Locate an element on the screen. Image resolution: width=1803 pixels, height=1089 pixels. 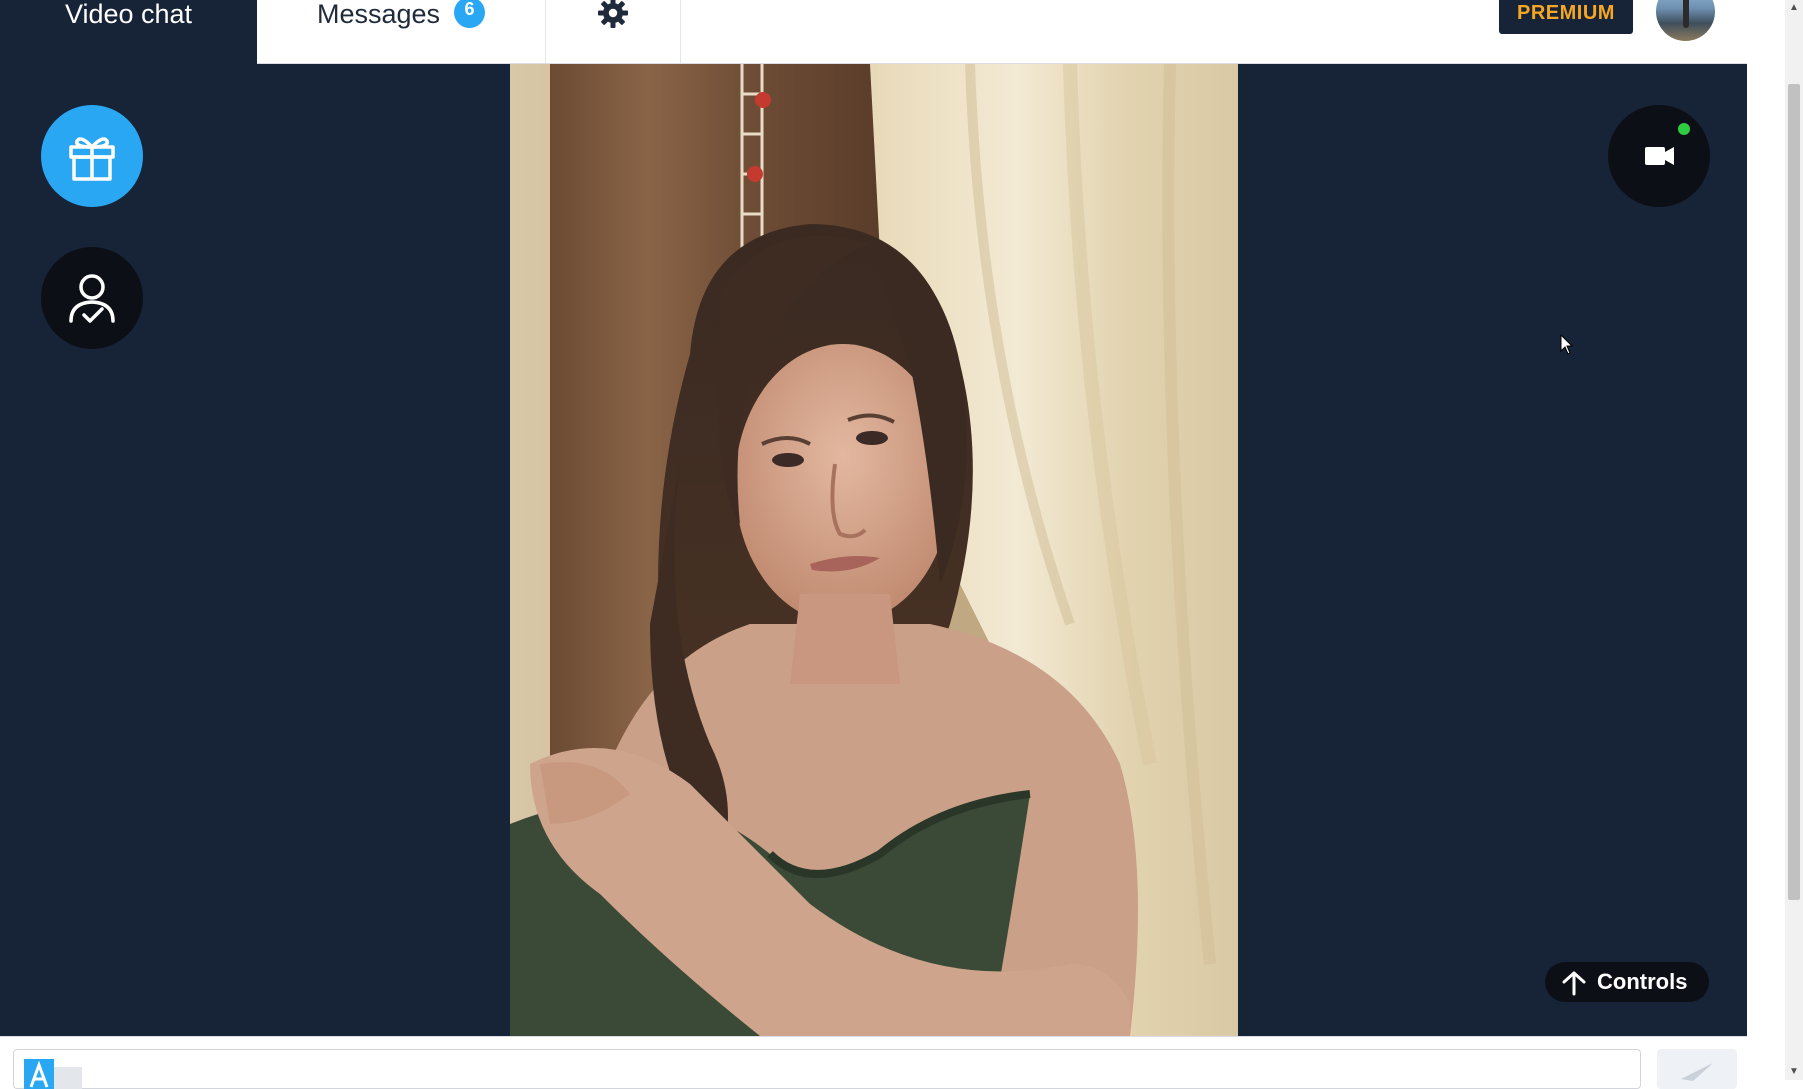
gift-icon is located at coordinates (92, 159).